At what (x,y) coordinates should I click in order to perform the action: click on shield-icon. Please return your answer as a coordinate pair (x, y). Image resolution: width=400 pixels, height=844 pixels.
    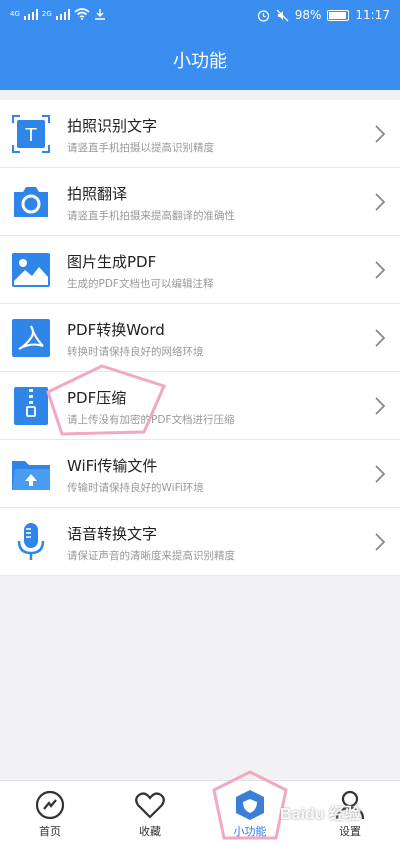
    Looking at the image, I should click on (250, 805).